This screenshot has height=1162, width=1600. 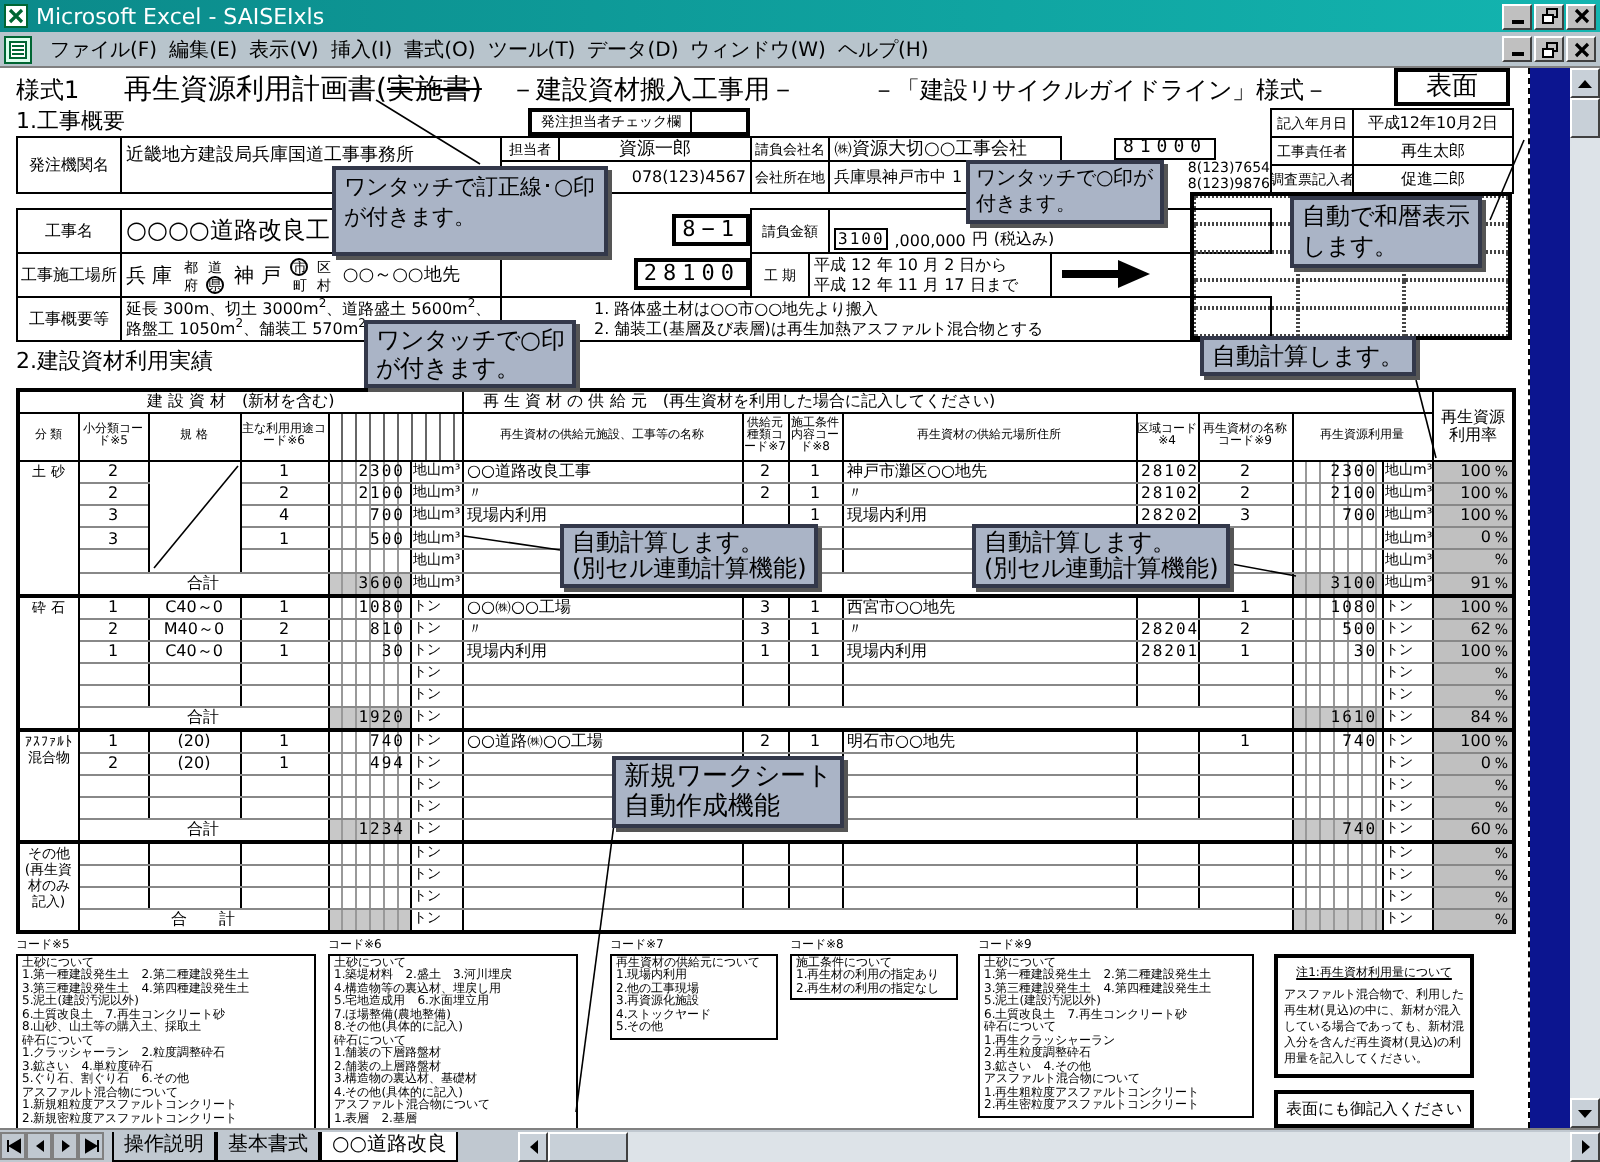 What do you see at coordinates (1170, 629) in the screenshot?
I see `table-cell: 28204` at bounding box center [1170, 629].